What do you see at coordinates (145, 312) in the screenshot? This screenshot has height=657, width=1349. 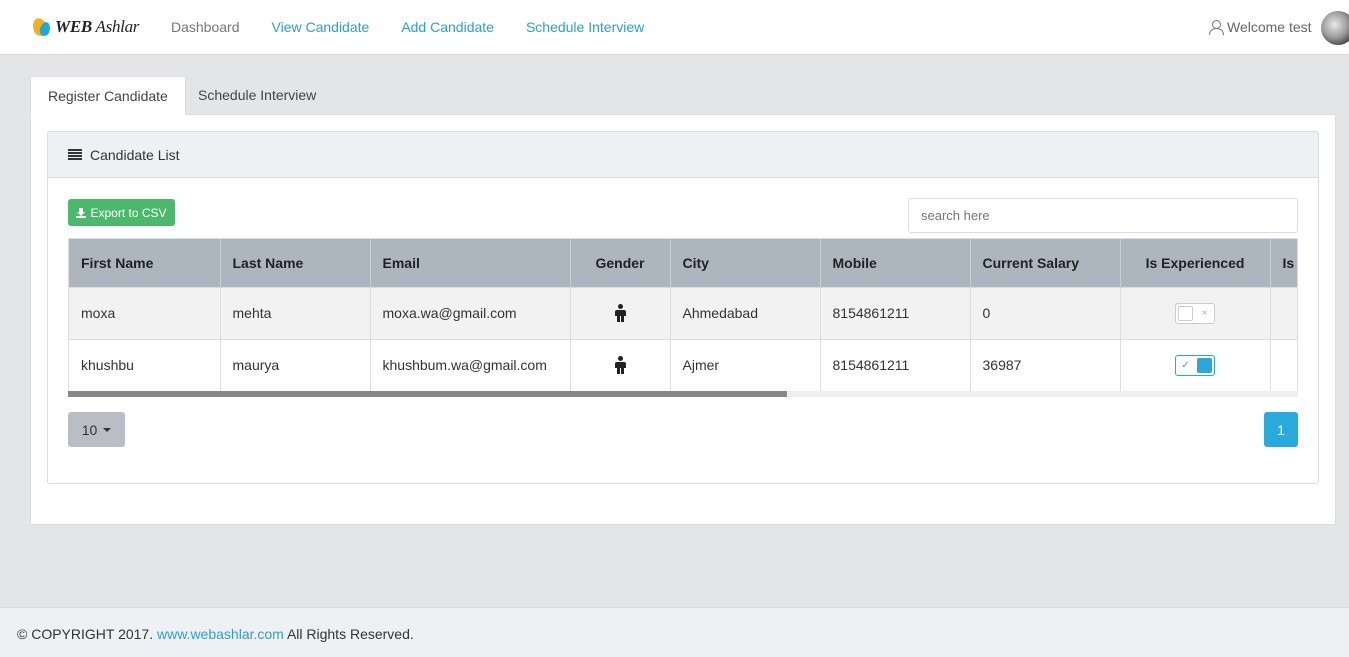 I see `cell-first-name: moxa` at bounding box center [145, 312].